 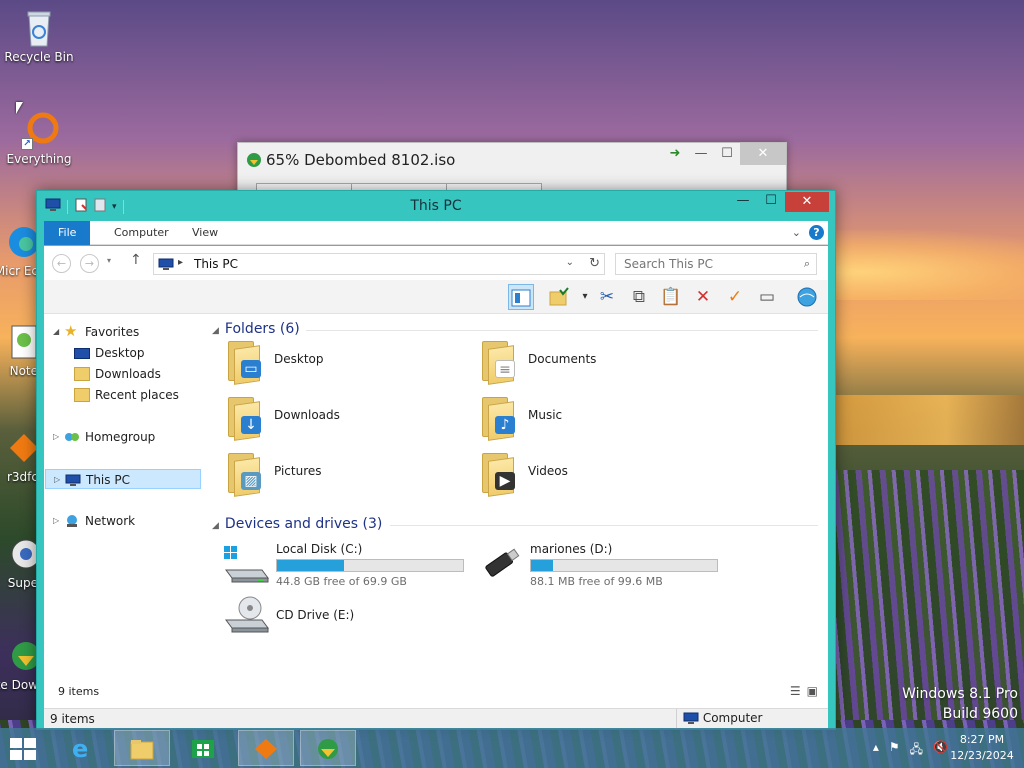 What do you see at coordinates (735, 297) in the screenshot?
I see `rename-check-icon: ✓` at bounding box center [735, 297].